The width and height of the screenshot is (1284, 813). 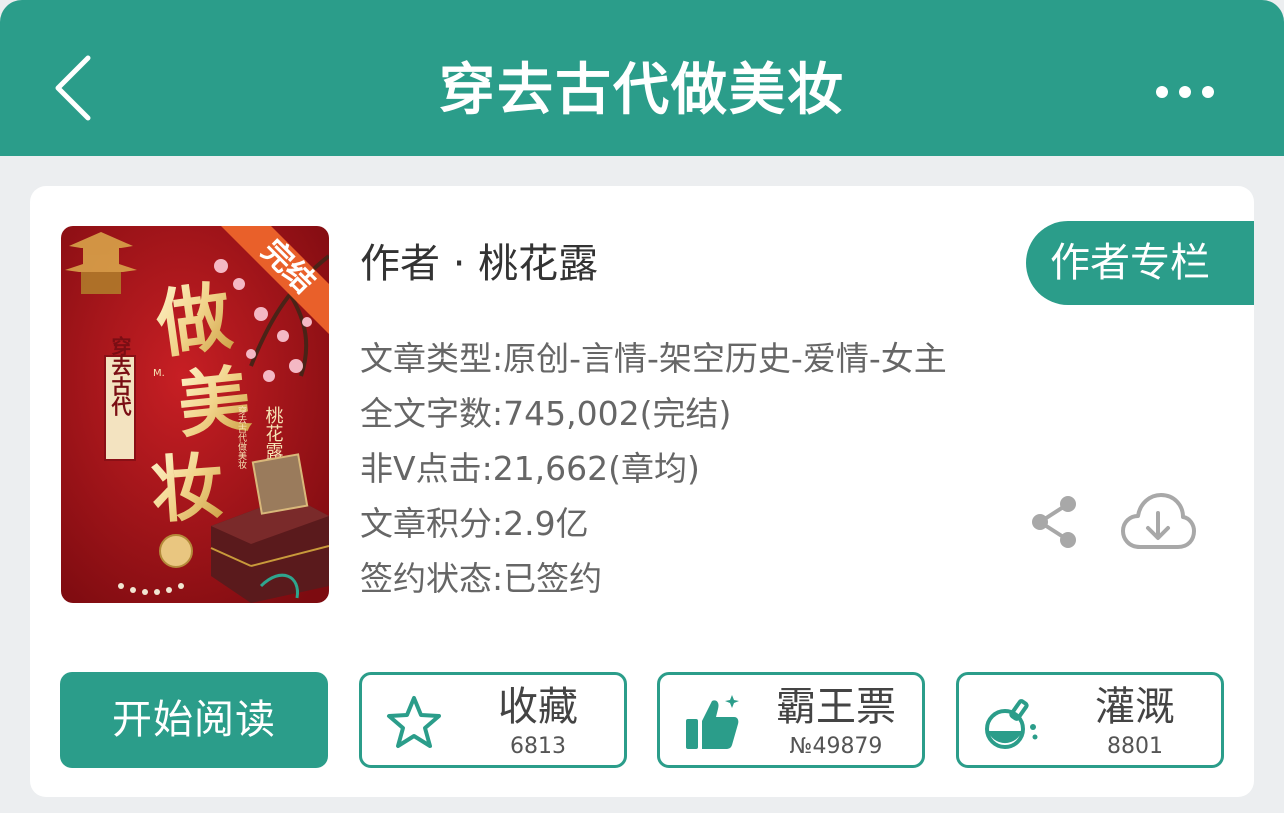 I want to click on nutrient-count: 8801, so click(x=1135, y=746).